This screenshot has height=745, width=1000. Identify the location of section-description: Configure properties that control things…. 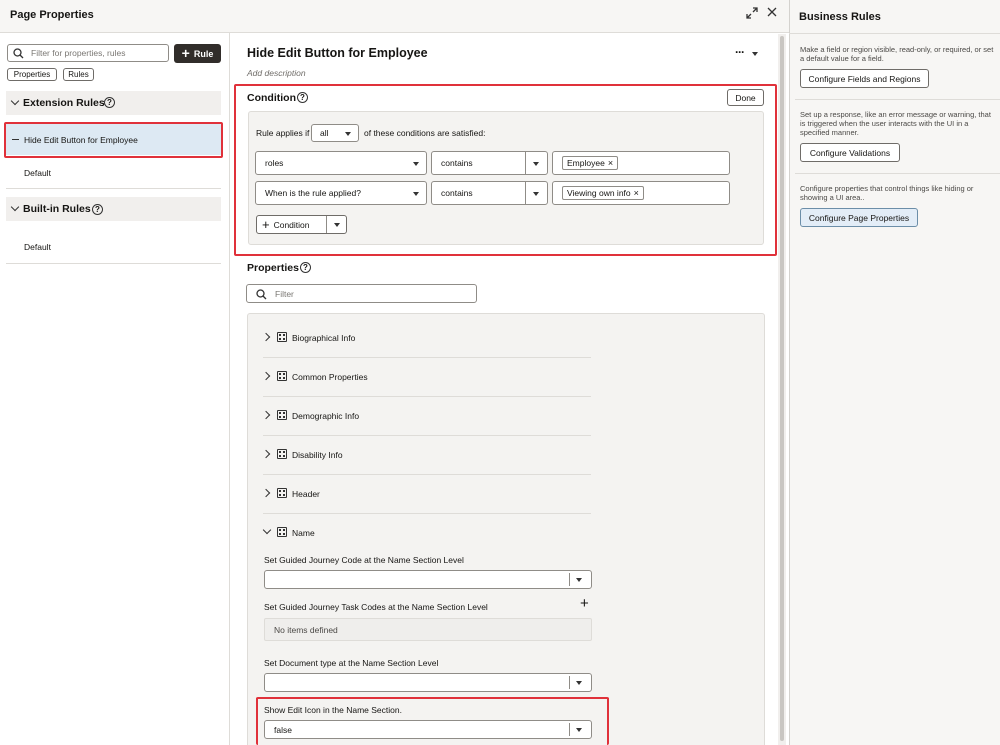
(887, 193).